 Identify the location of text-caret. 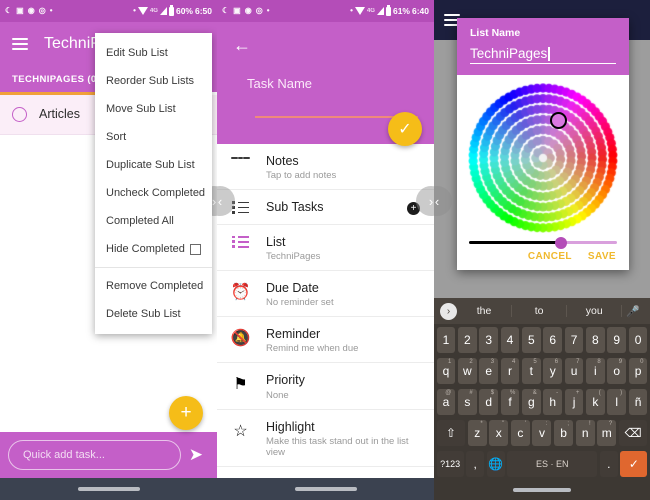
(549, 53).